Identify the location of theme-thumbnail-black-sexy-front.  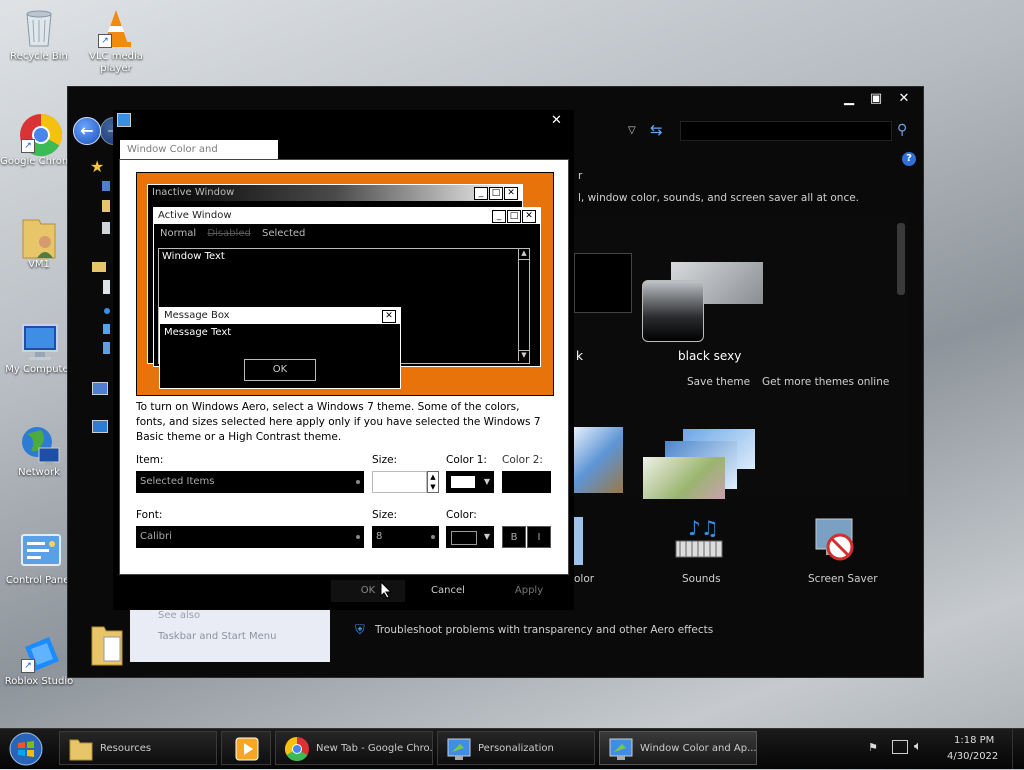
(673, 311).